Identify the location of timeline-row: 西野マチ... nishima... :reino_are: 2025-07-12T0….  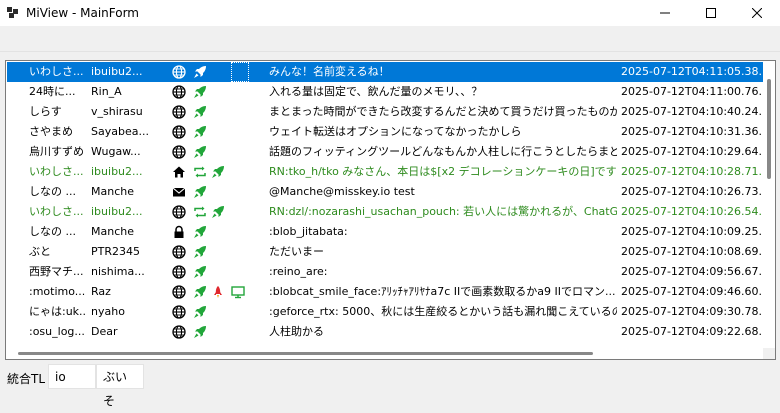
(385, 272).